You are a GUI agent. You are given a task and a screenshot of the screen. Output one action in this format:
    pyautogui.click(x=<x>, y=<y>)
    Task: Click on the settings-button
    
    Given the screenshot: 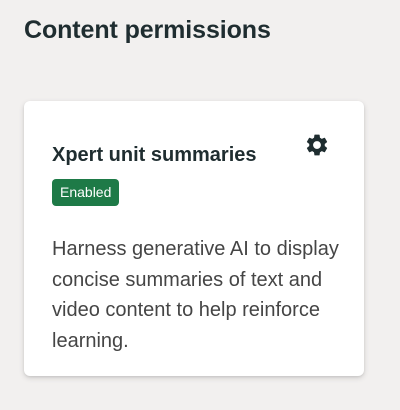 What is the action you would take?
    pyautogui.click(x=317, y=145)
    